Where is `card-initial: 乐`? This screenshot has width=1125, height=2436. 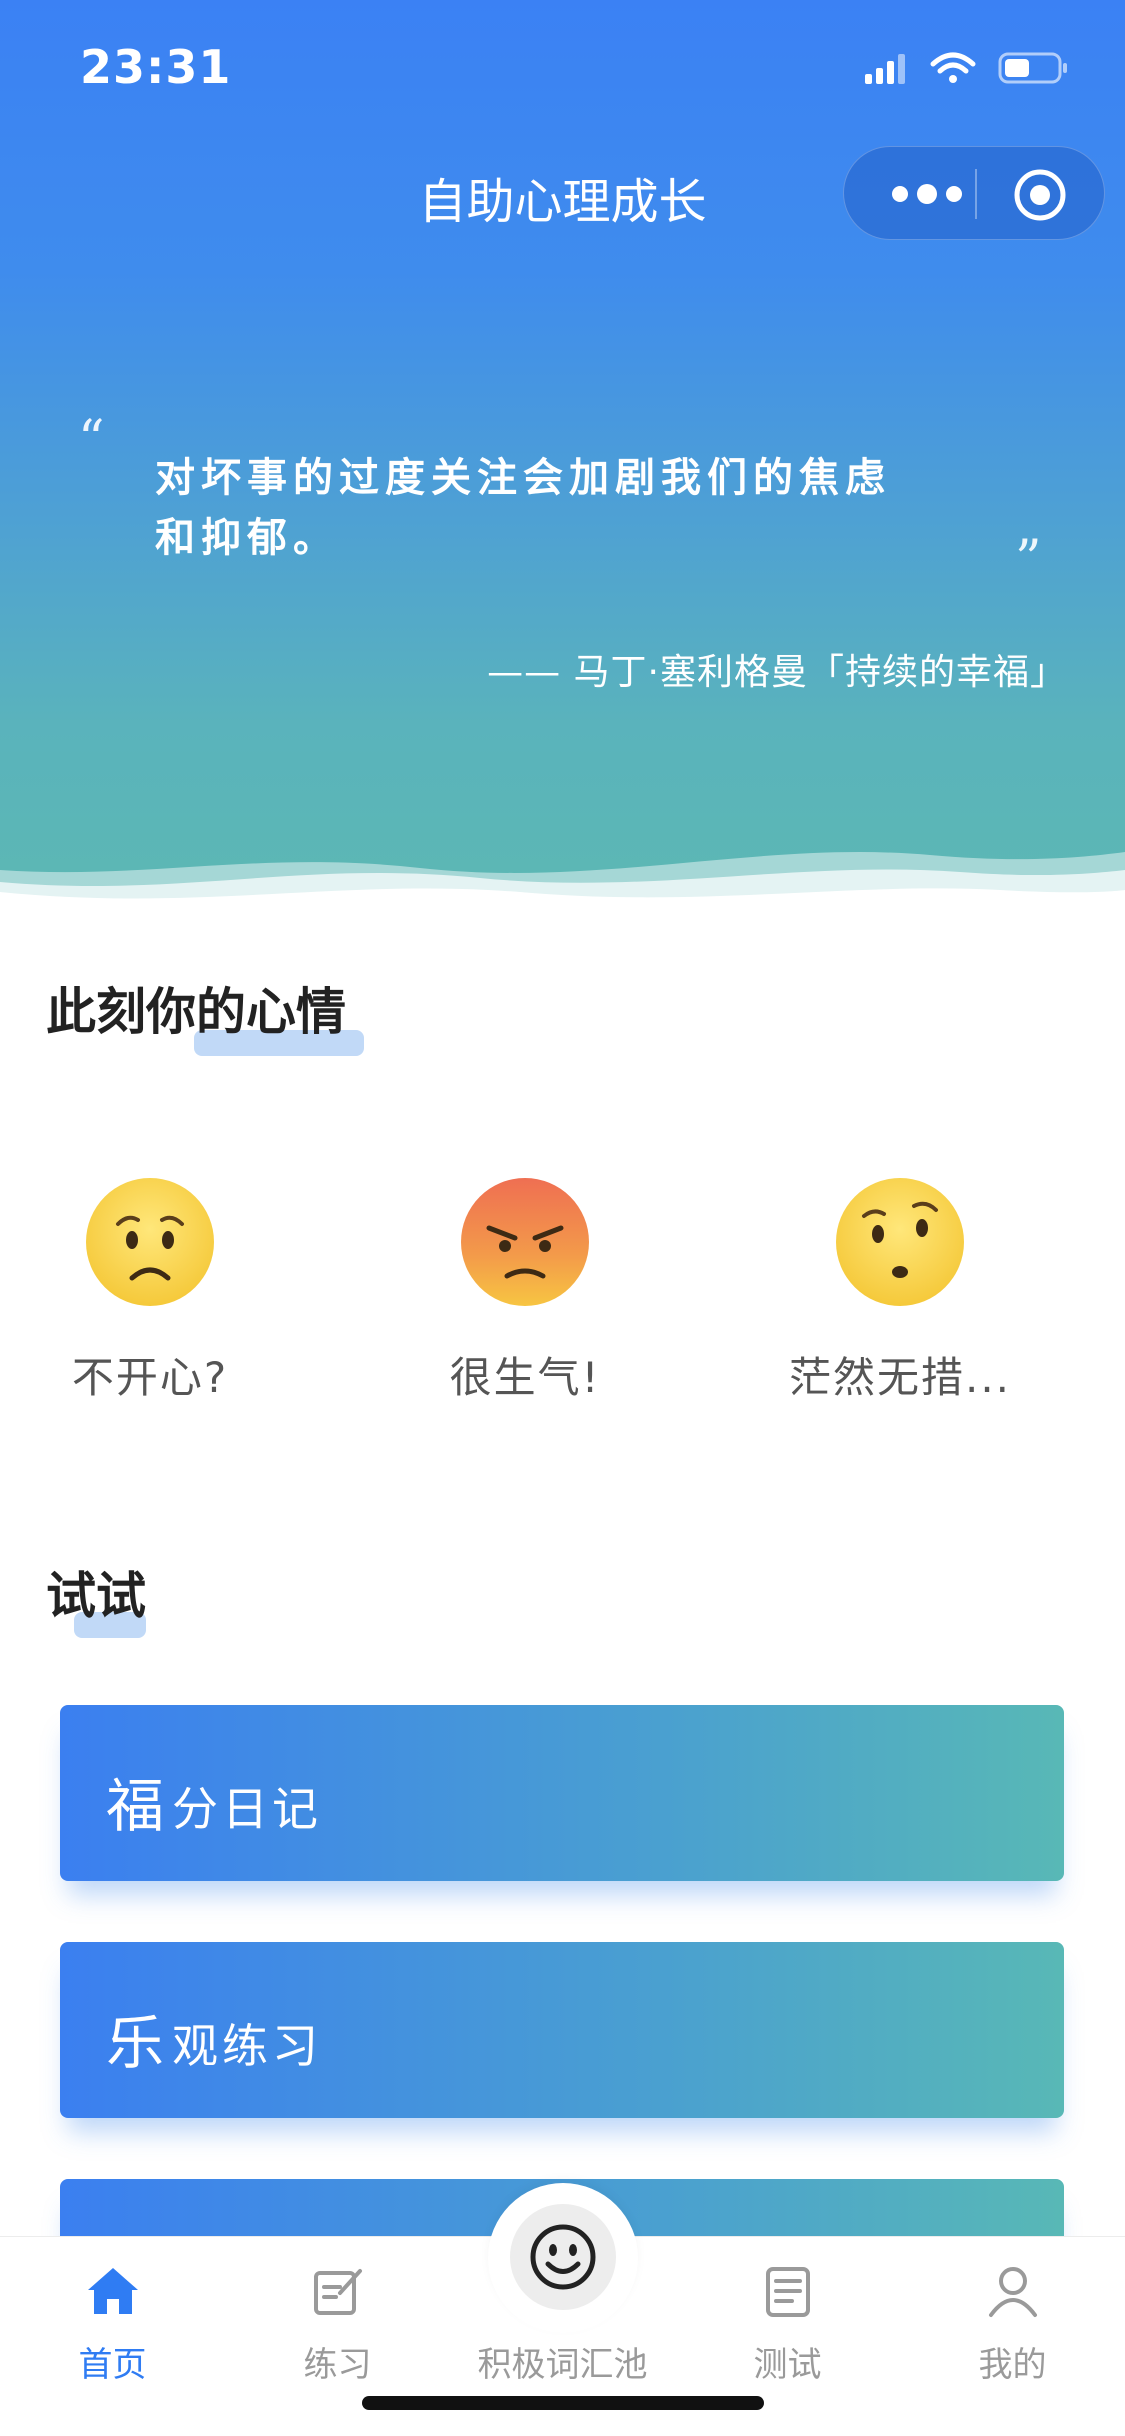 card-initial: 乐 is located at coordinates (135, 2043).